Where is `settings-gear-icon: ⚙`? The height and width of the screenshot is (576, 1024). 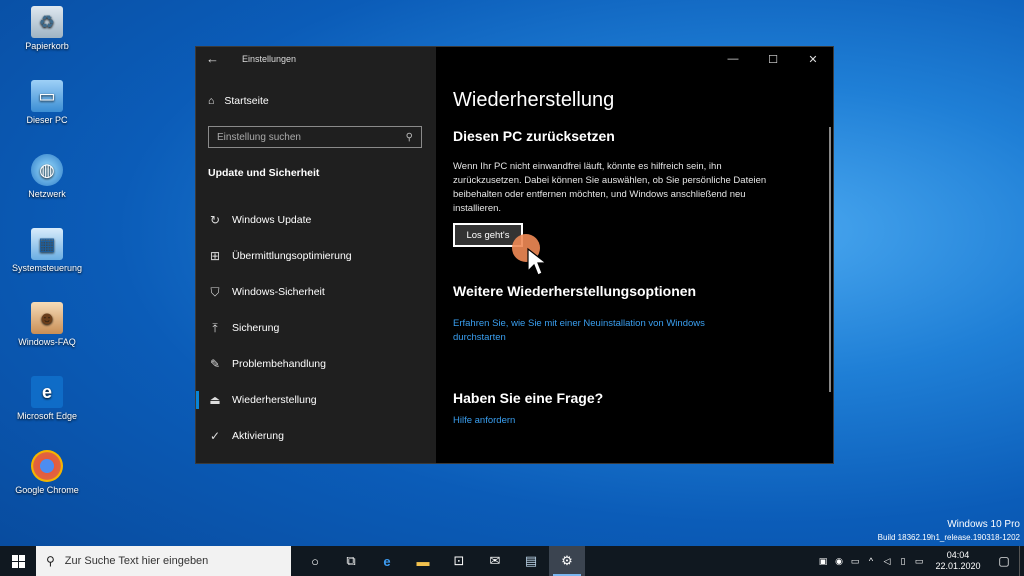
settings-gear-icon: ⚙ is located at coordinates (567, 561).